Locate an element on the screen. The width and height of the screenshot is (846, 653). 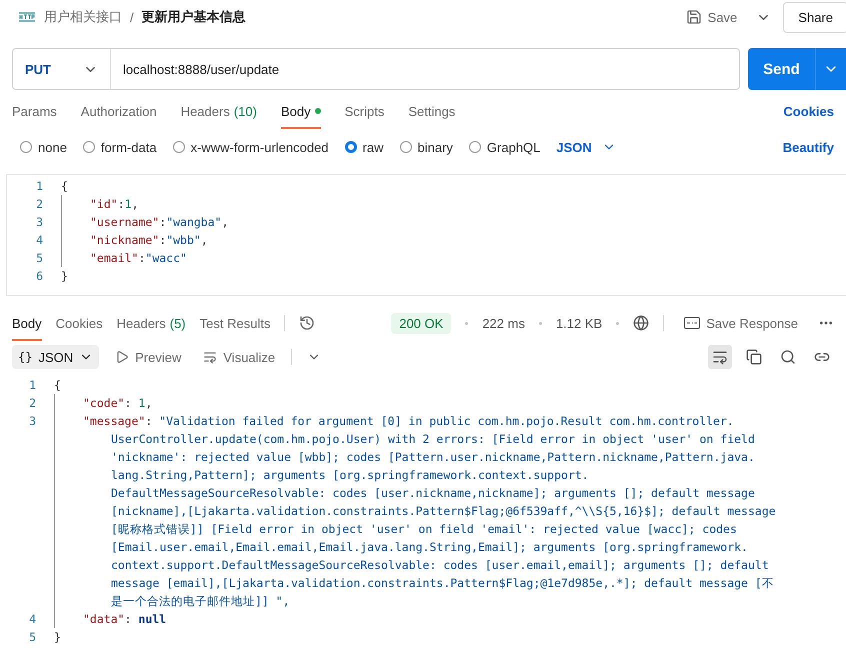
play-icon is located at coordinates (122, 357).